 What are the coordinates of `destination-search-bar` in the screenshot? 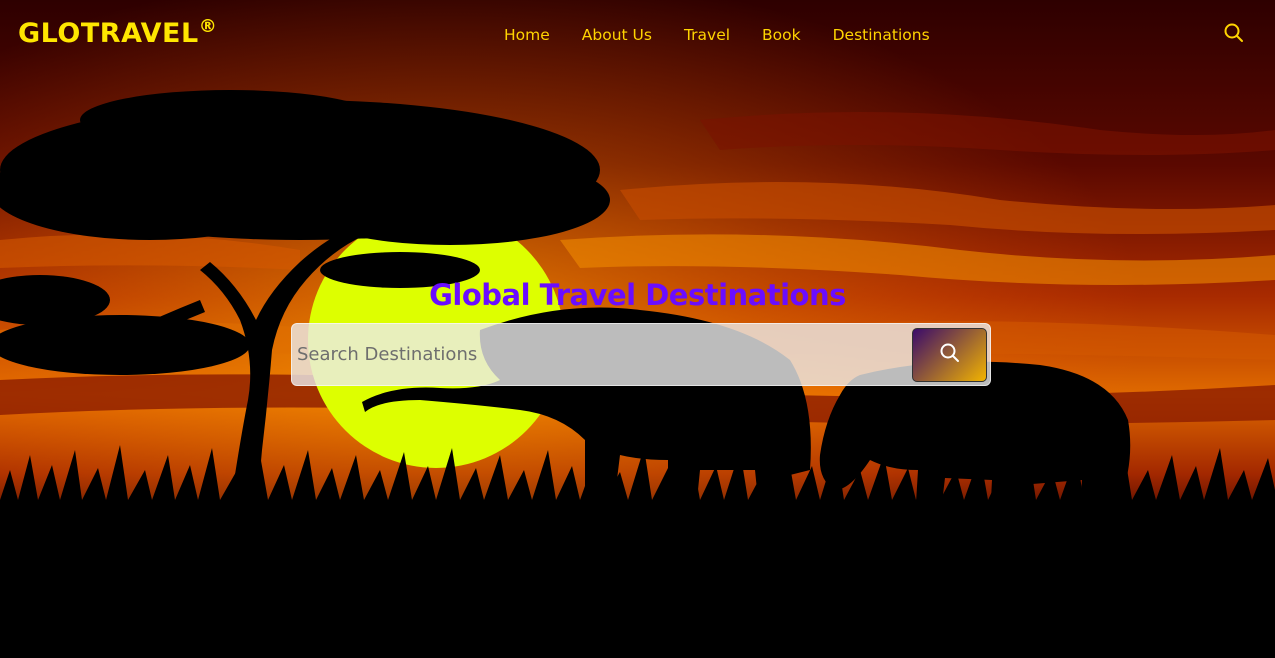 It's located at (641, 354).